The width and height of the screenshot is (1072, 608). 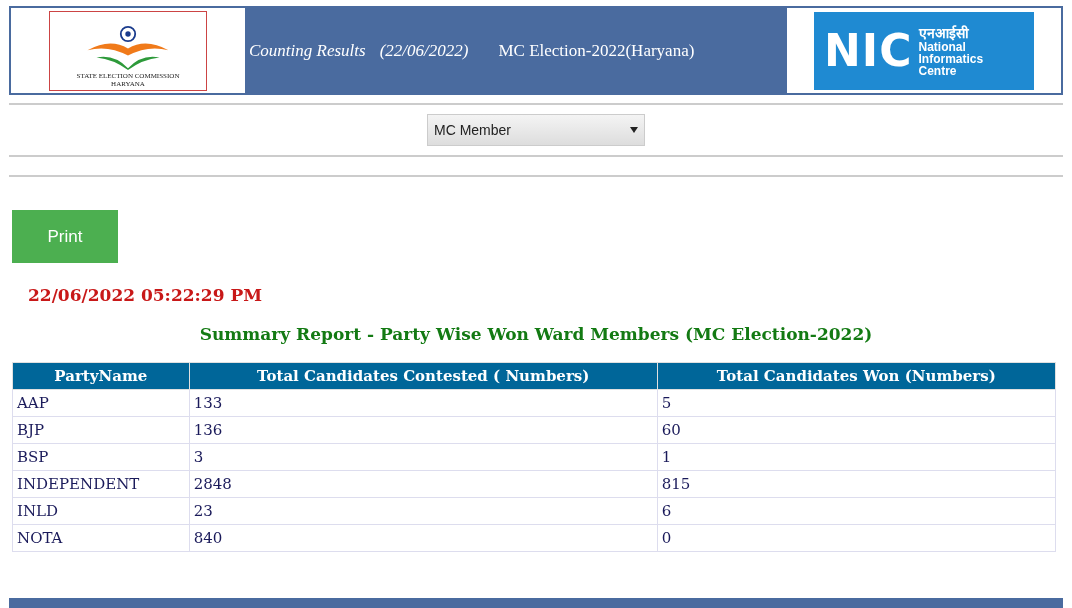 What do you see at coordinates (423, 538) in the screenshot?
I see `table-cell: 840` at bounding box center [423, 538].